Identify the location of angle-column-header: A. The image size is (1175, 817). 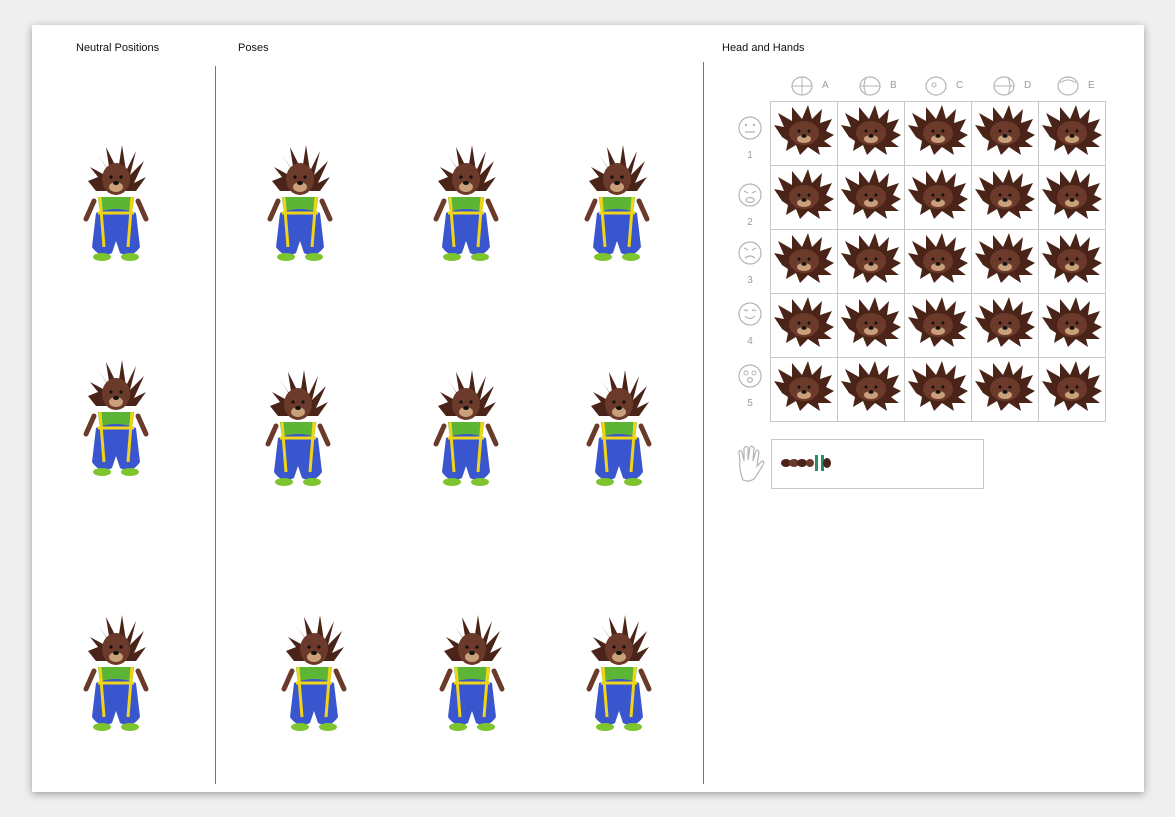
(818, 86).